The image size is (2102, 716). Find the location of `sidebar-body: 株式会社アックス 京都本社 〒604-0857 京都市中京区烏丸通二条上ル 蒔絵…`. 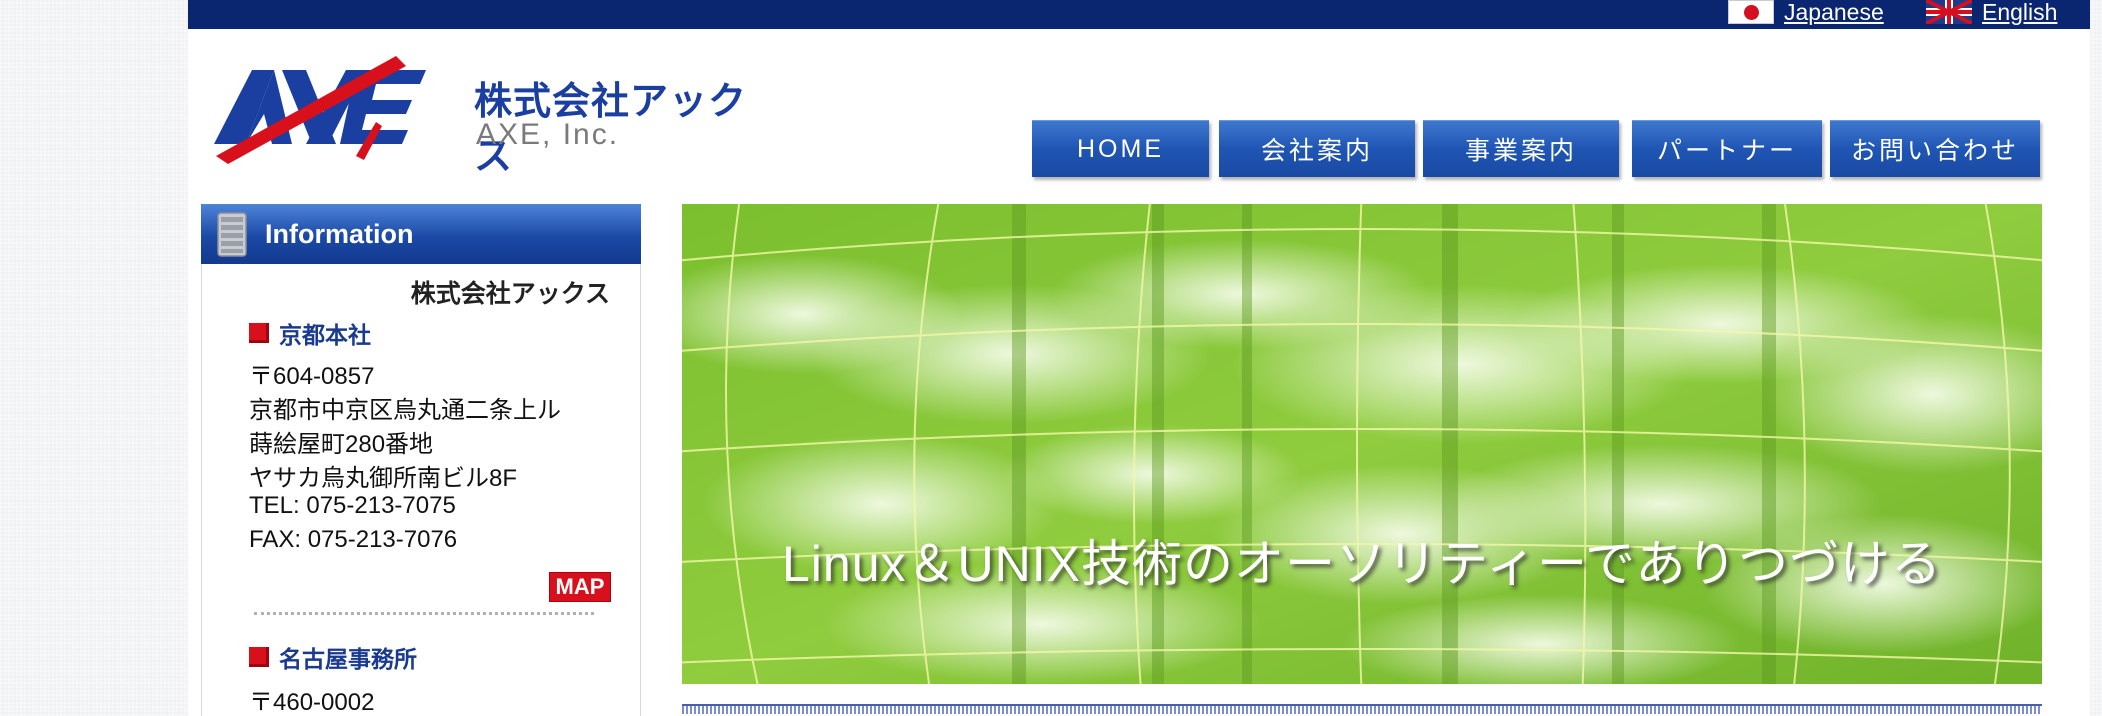

sidebar-body: 株式会社アックス 京都本社 〒604-0857 京都市中京区烏丸通二条上ル 蒔絵… is located at coordinates (421, 490).